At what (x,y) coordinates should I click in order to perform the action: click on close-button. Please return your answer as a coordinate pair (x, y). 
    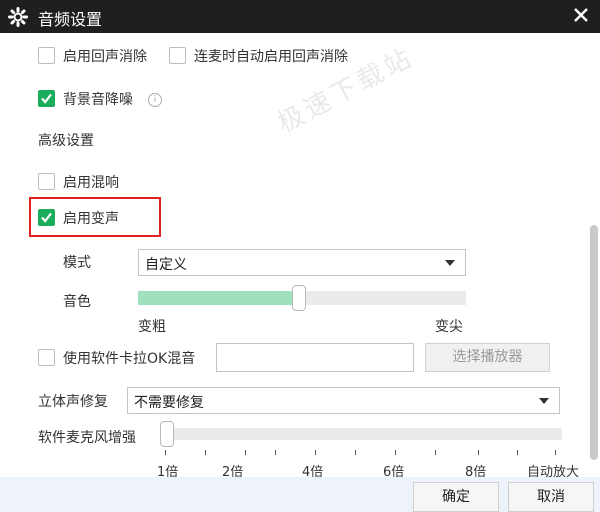
    Looking at the image, I should click on (581, 15).